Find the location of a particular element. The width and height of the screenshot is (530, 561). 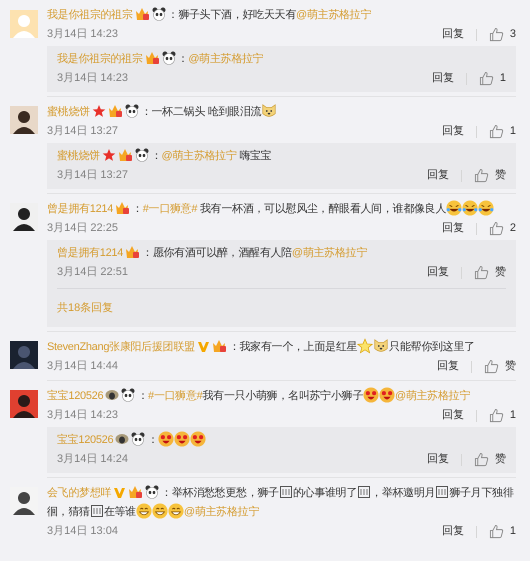

more-replies-link: 共18条回复 is located at coordinates (85, 308).